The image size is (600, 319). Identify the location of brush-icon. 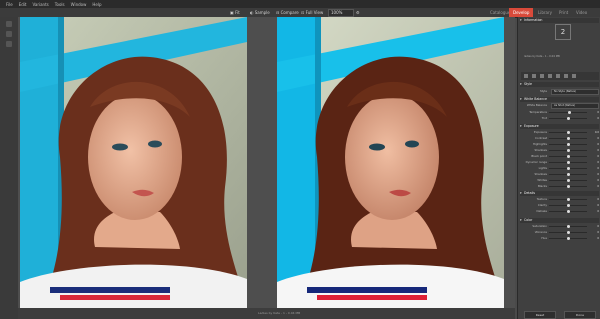
(550, 76).